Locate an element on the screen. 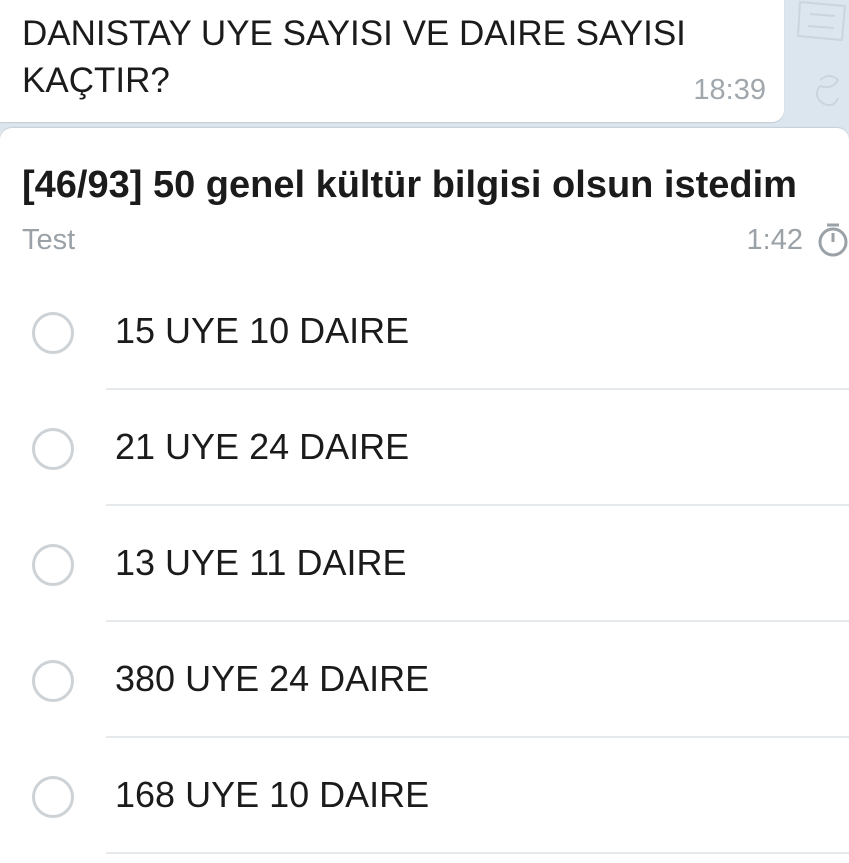 The image size is (849, 863). poll-timer: 1:42 is located at coordinates (774, 240).